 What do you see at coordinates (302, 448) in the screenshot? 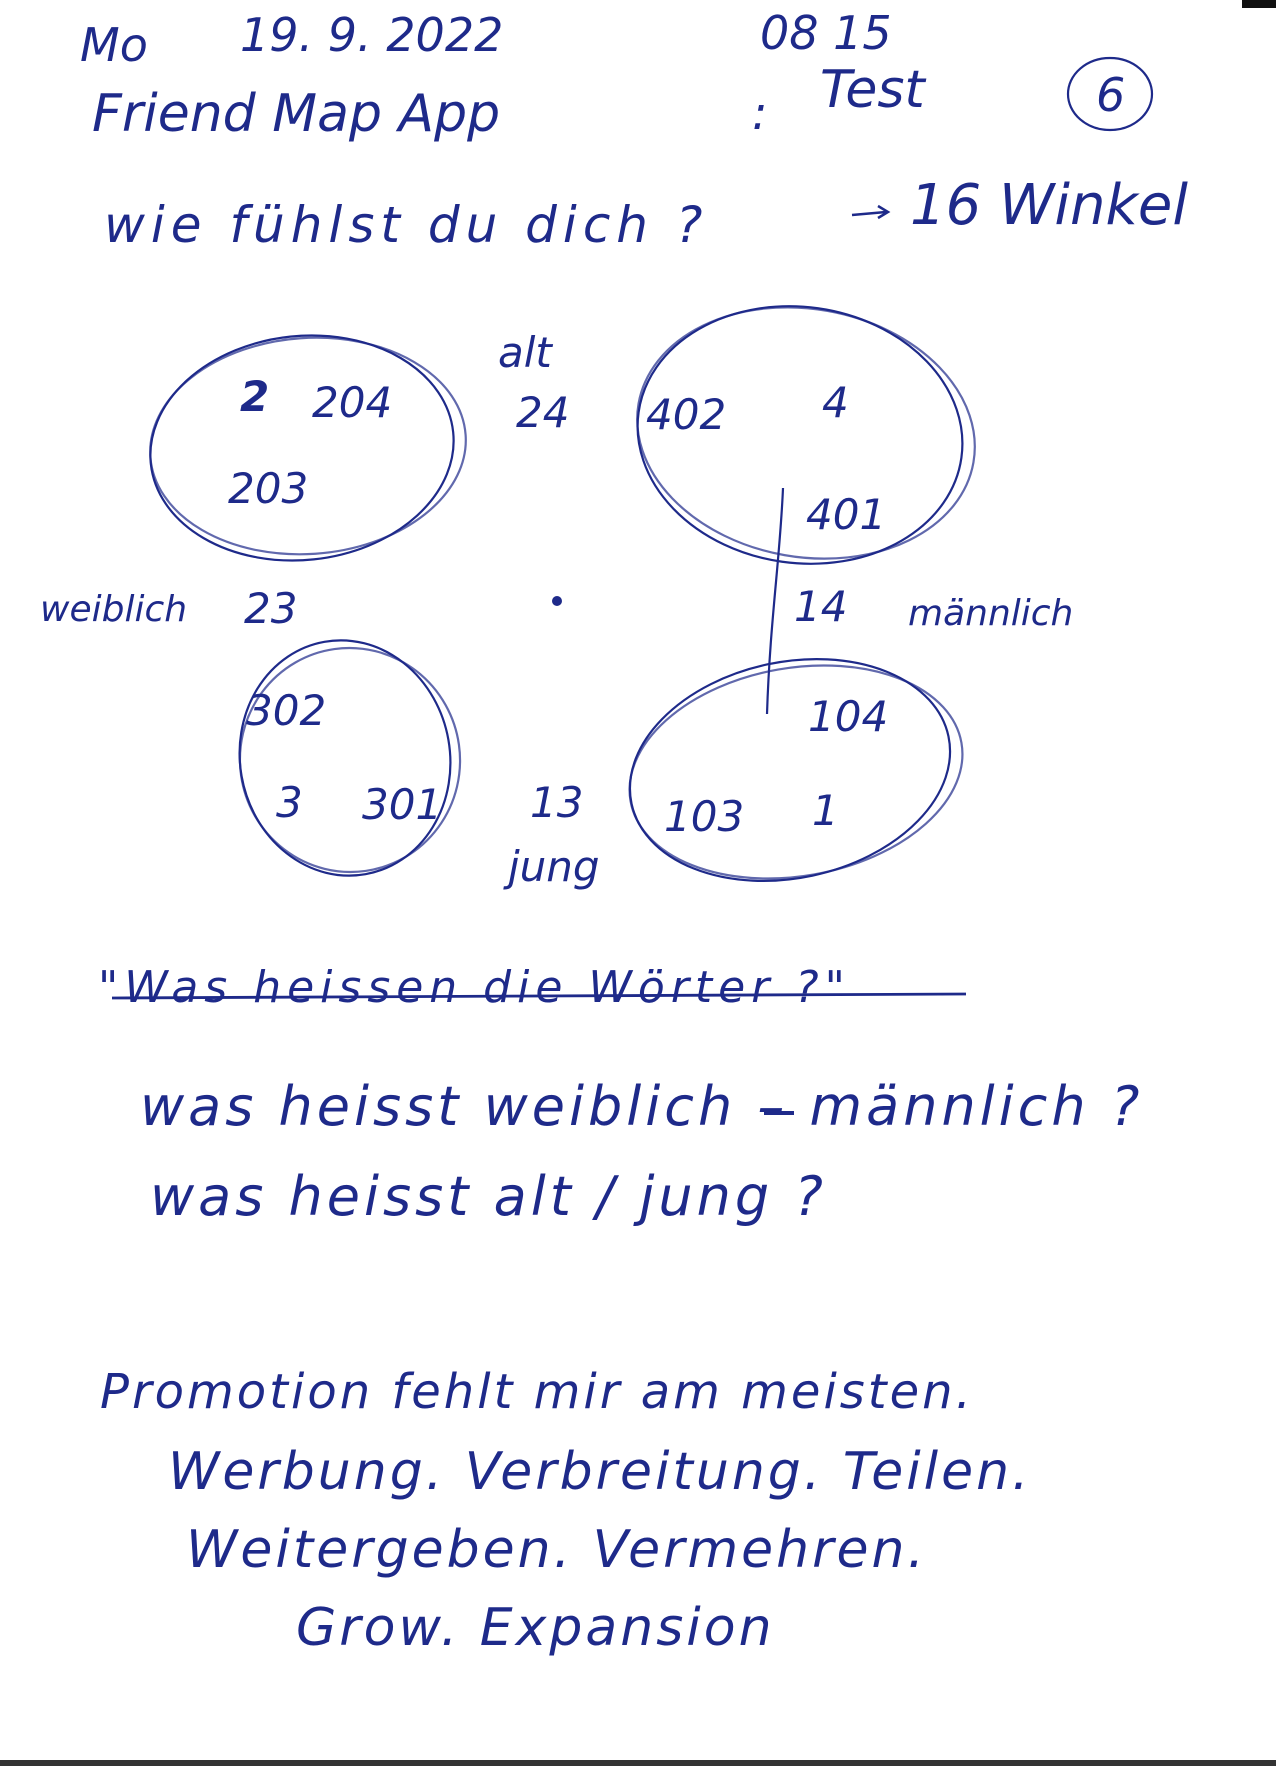
I see `cluster-outline-top-left` at bounding box center [302, 448].